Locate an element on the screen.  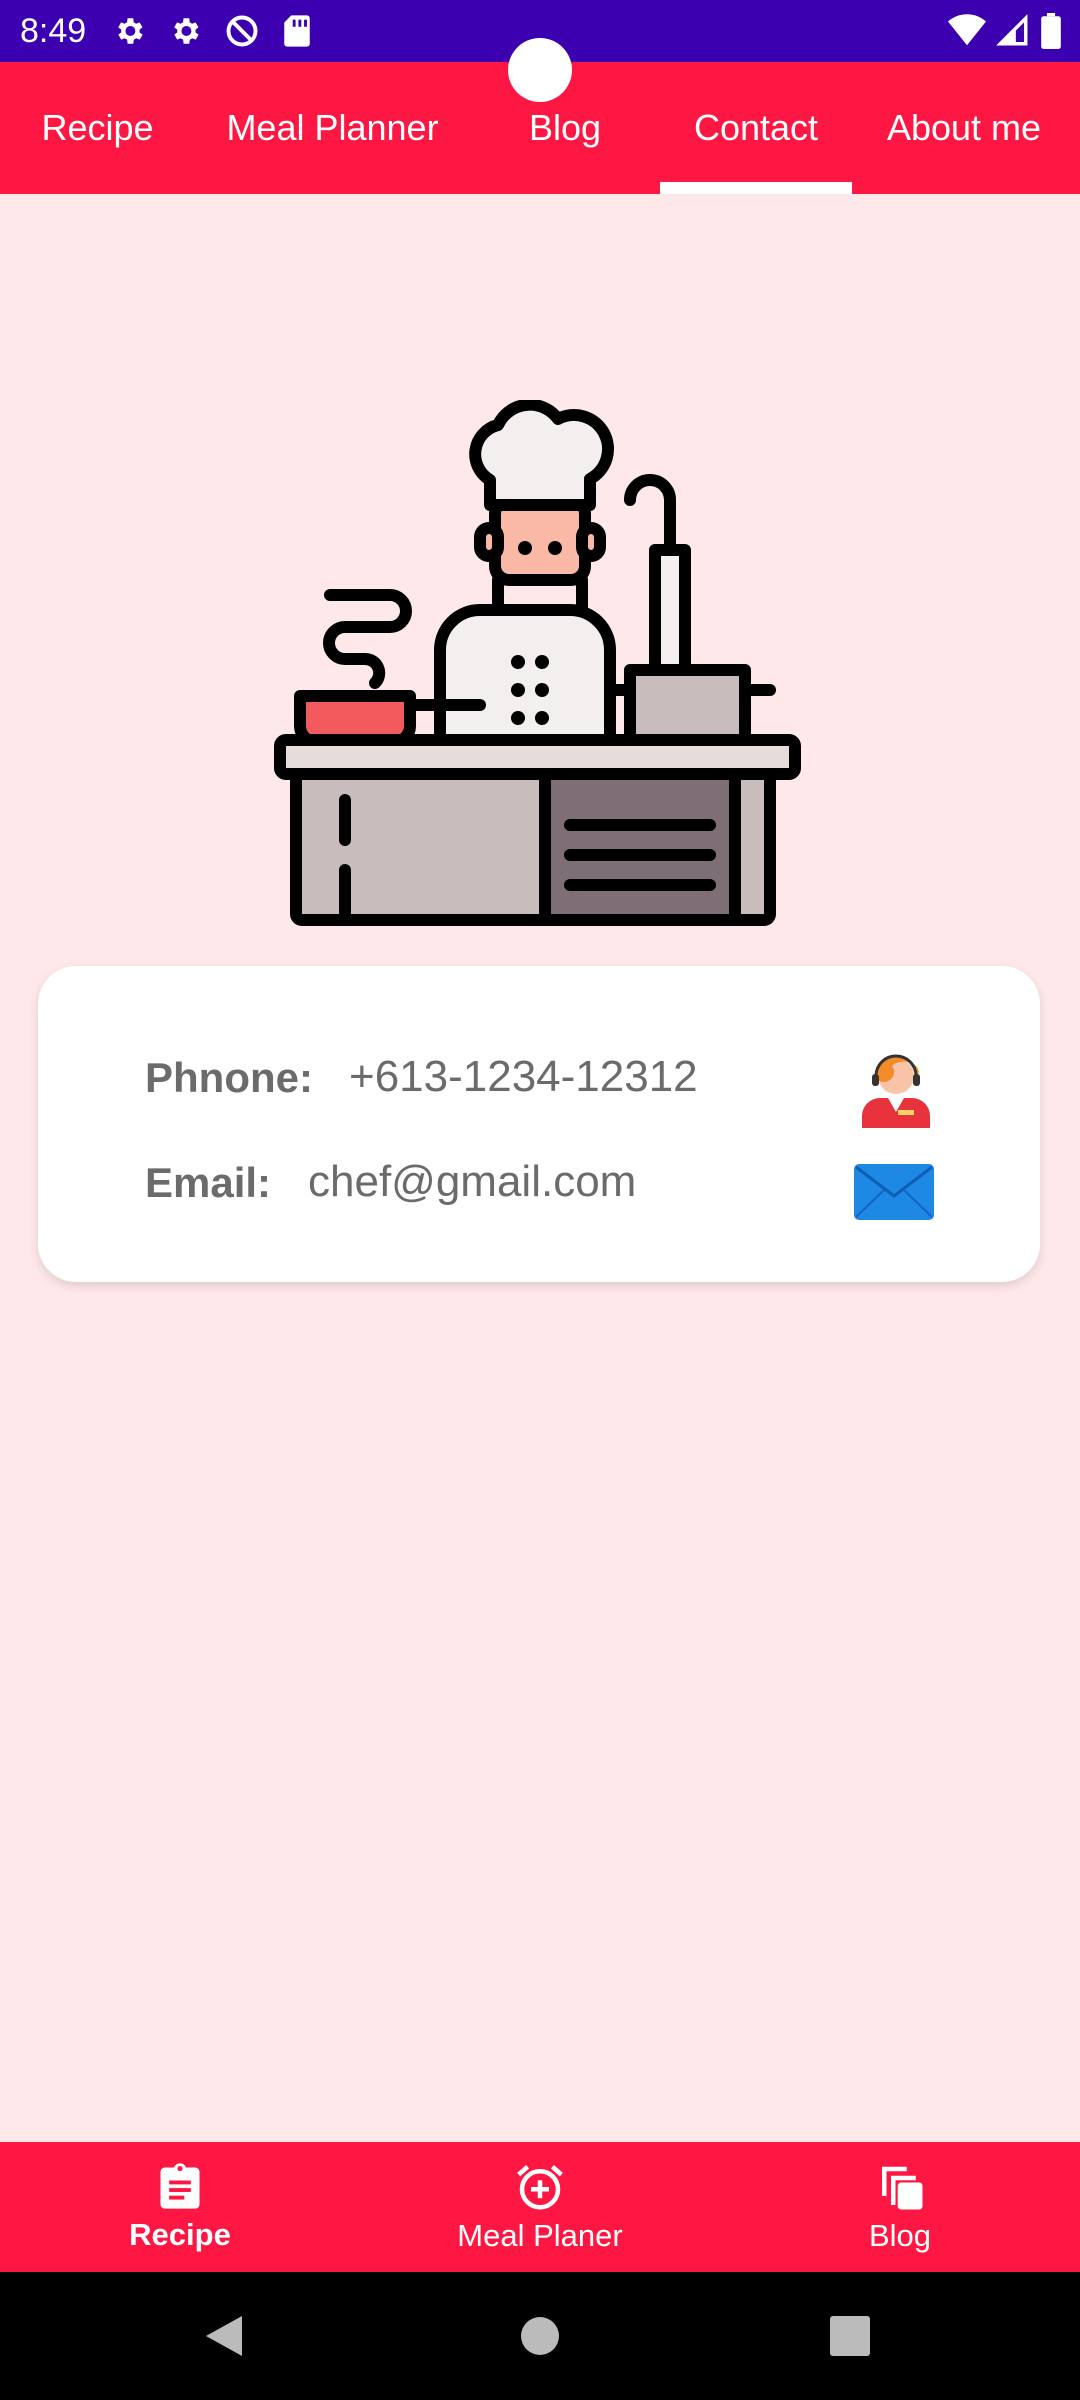
tab-label: Contact is located at coordinates (756, 127).